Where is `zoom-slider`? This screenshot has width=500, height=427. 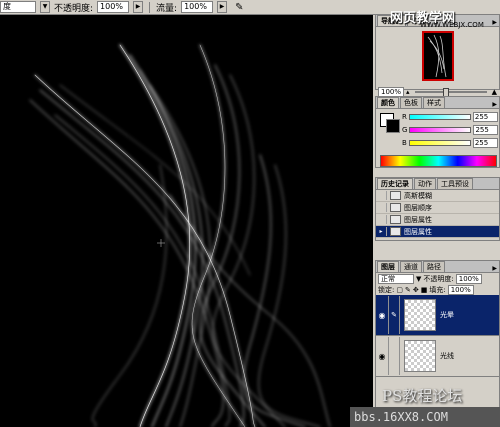
zoom-slider is located at coordinates (450, 93).